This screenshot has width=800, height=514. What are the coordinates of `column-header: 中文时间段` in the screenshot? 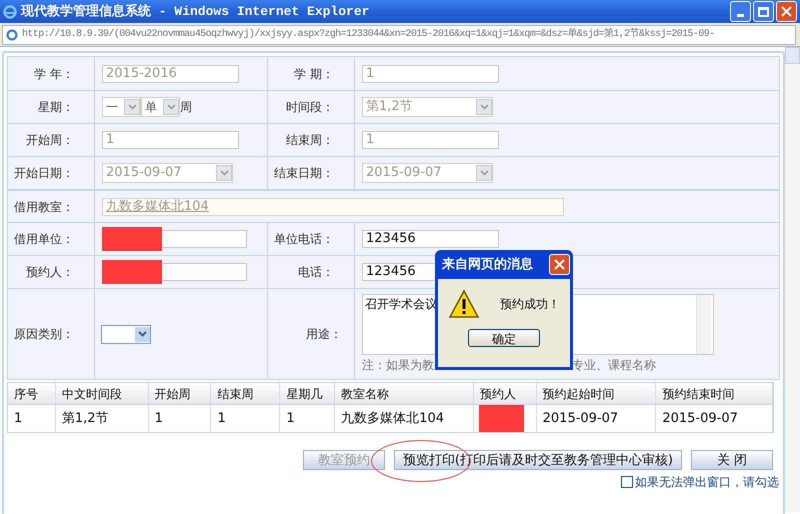 It's located at (102, 393).